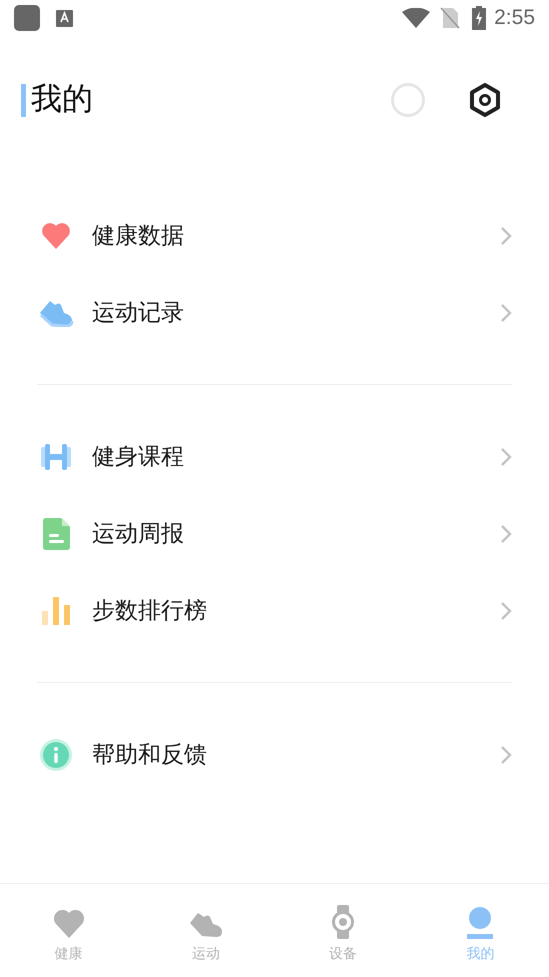  What do you see at coordinates (274, 610) in the screenshot?
I see `menu-item: 步数排行榜` at bounding box center [274, 610].